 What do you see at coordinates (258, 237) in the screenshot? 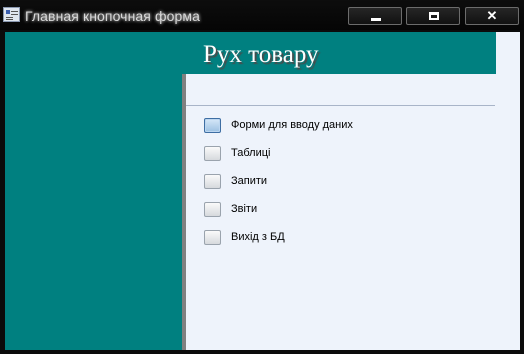
I see `menu-item-label: Вихід з БД` at bounding box center [258, 237].